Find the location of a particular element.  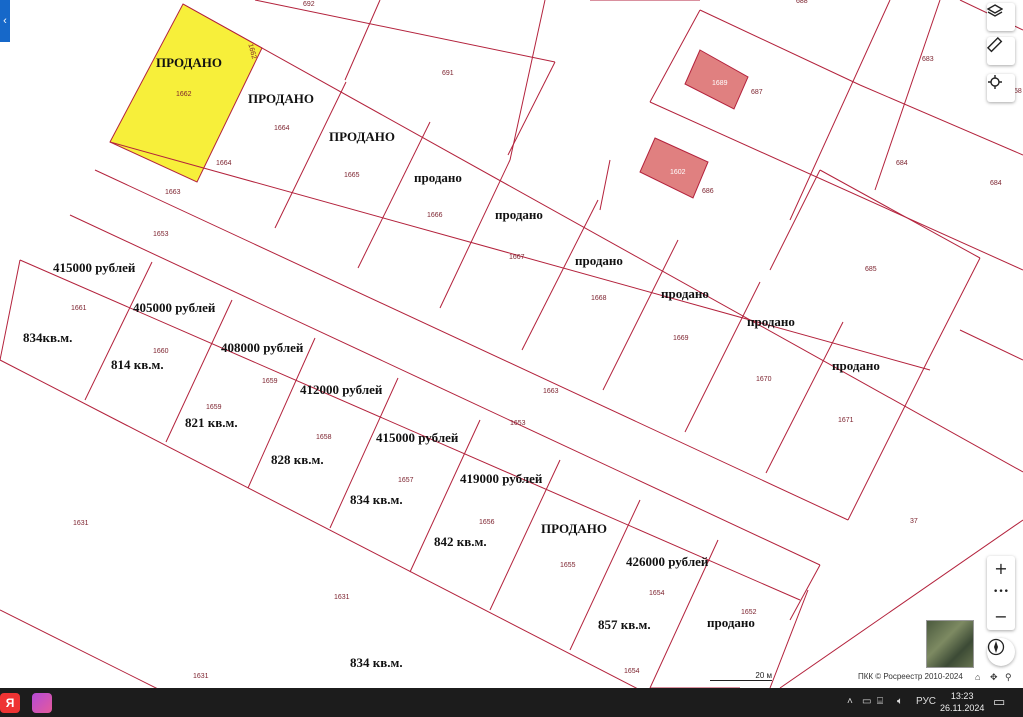

app-icon is located at coordinates (42, 703).